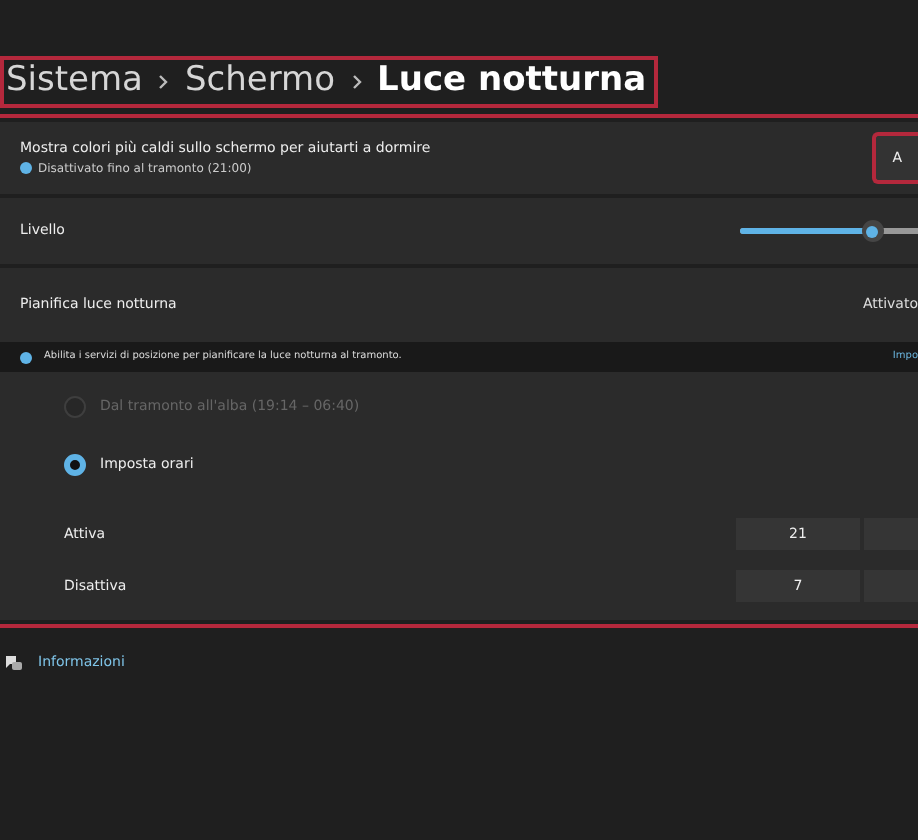 Image resolution: width=918 pixels, height=840 pixels. I want to click on help-icon, so click(13, 662).